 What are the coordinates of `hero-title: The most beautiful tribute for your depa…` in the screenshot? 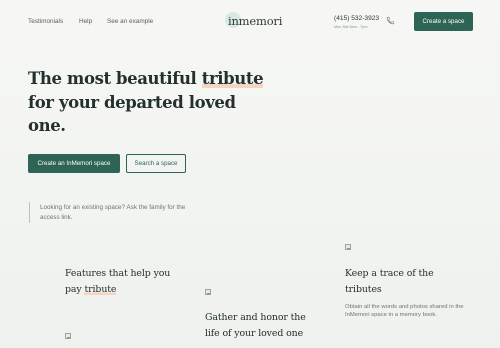 It's located at (153, 102).